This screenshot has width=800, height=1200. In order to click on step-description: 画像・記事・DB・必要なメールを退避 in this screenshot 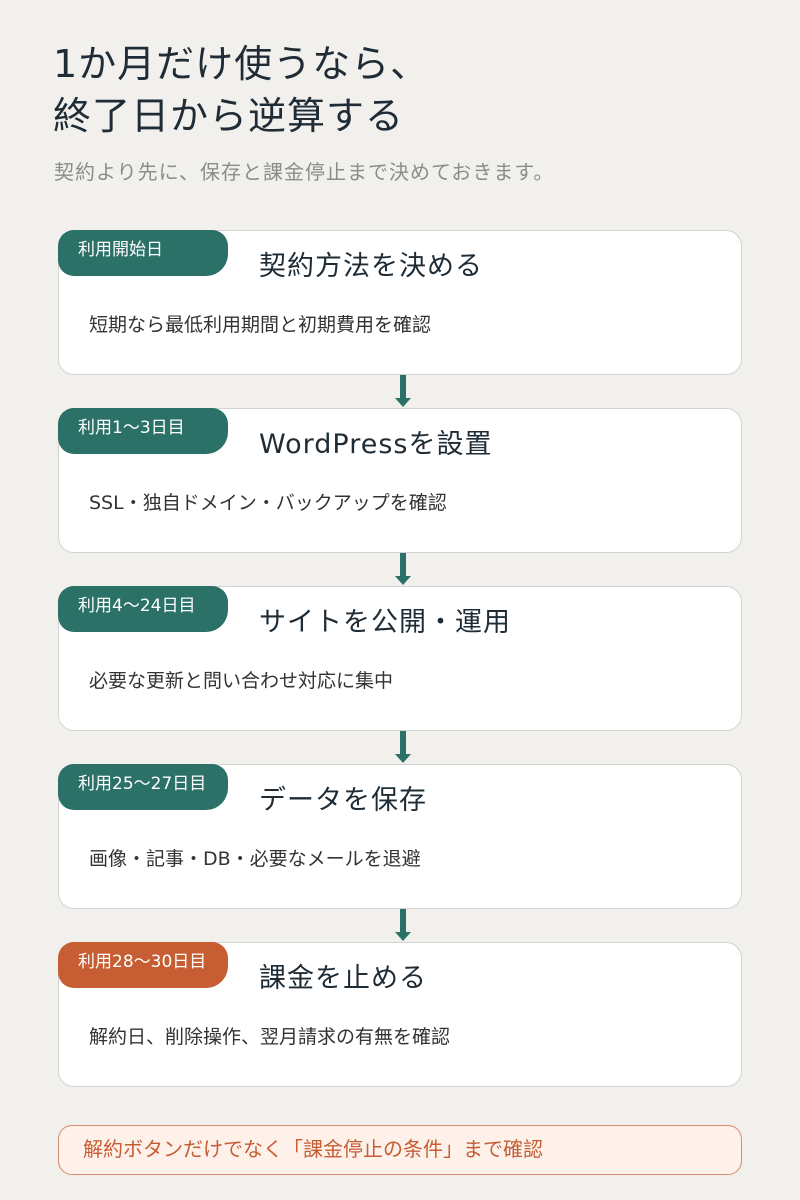, I will do `click(255, 859)`.